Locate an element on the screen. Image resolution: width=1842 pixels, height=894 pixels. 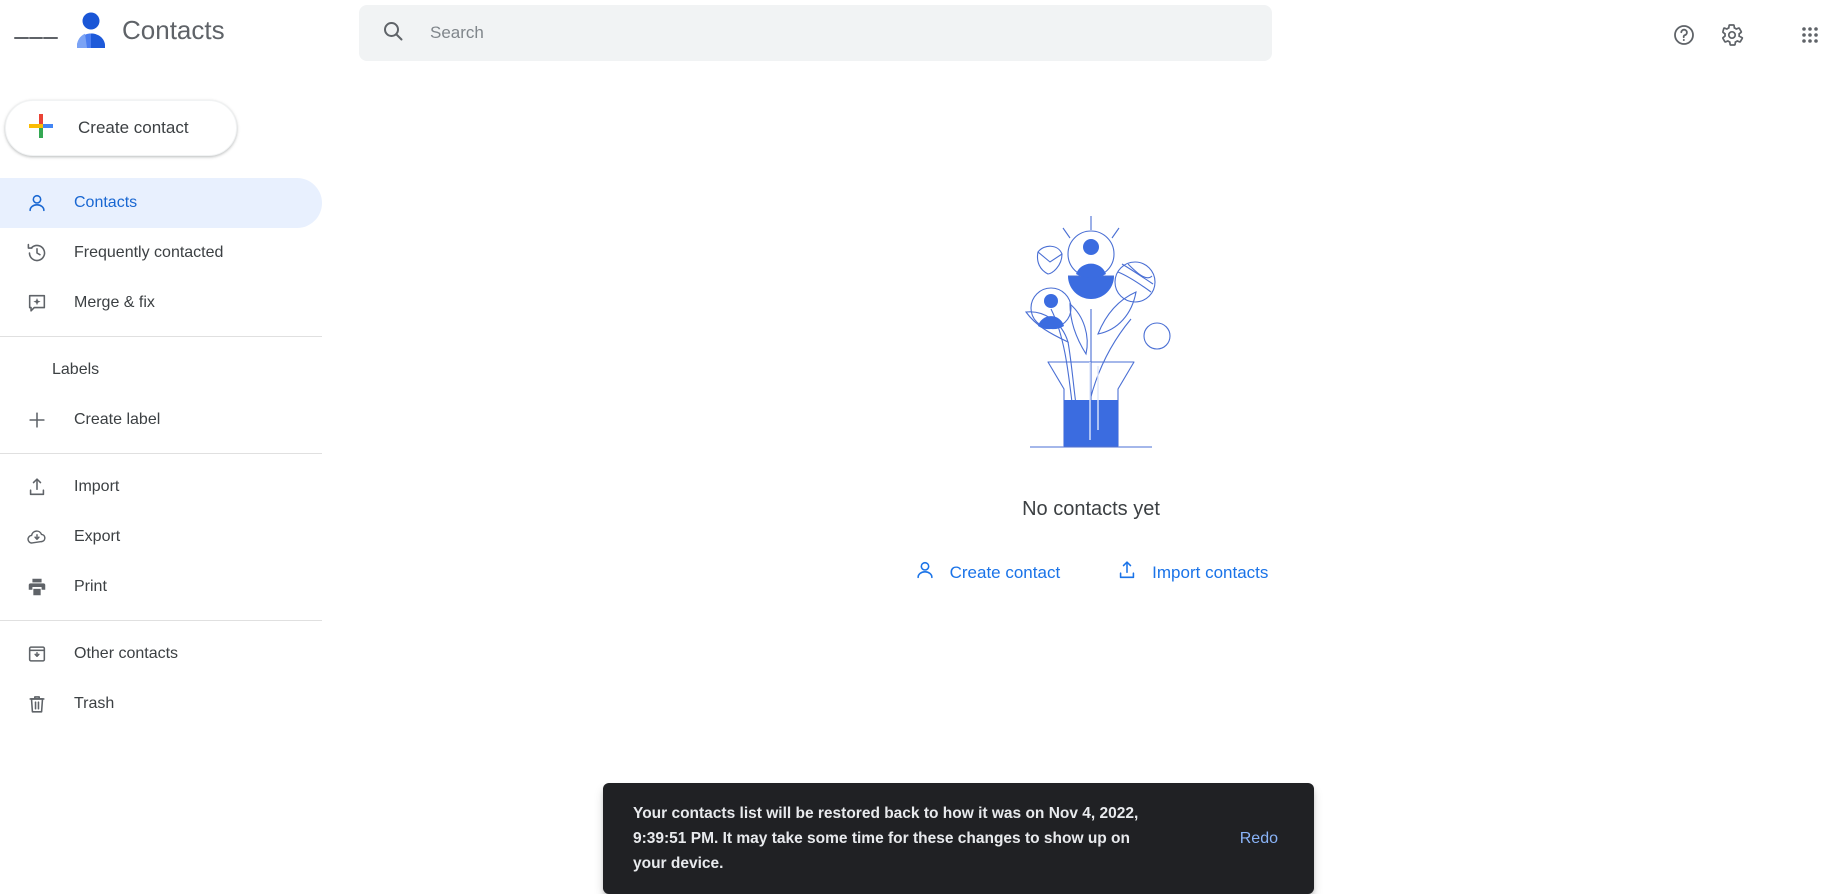
create-contact-link-label: Create contact is located at coordinates (1005, 572).